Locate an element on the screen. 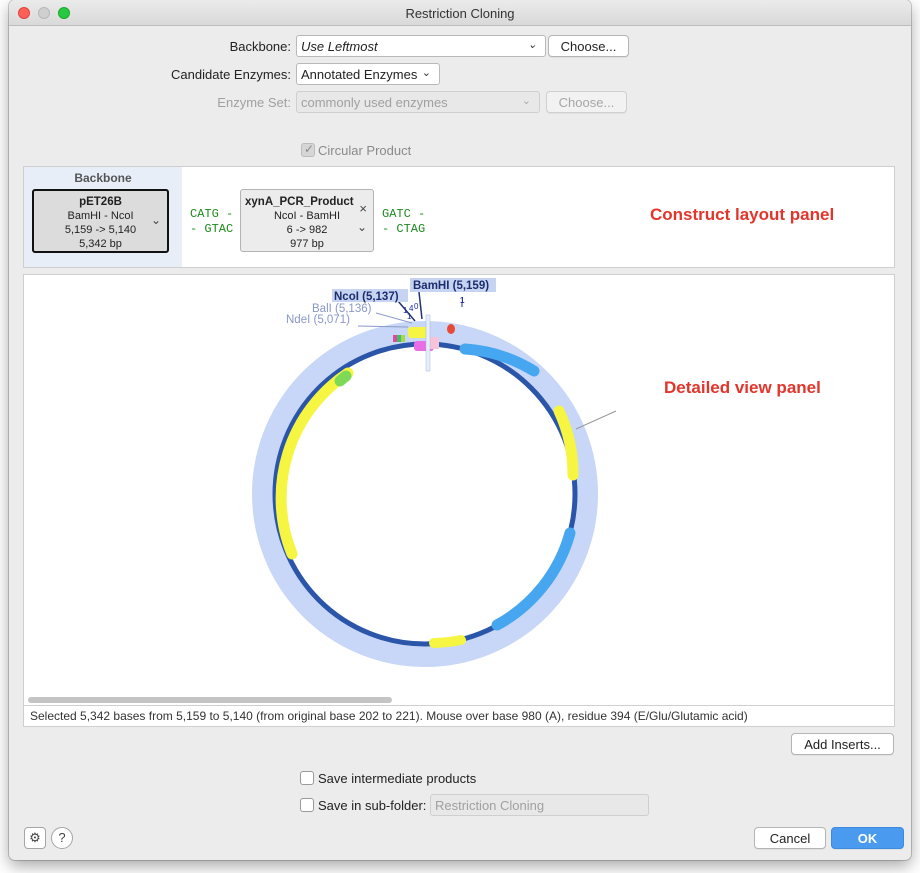  candidate-enzymes-select: Annotated Enzymes ⌄ is located at coordinates (368, 74).